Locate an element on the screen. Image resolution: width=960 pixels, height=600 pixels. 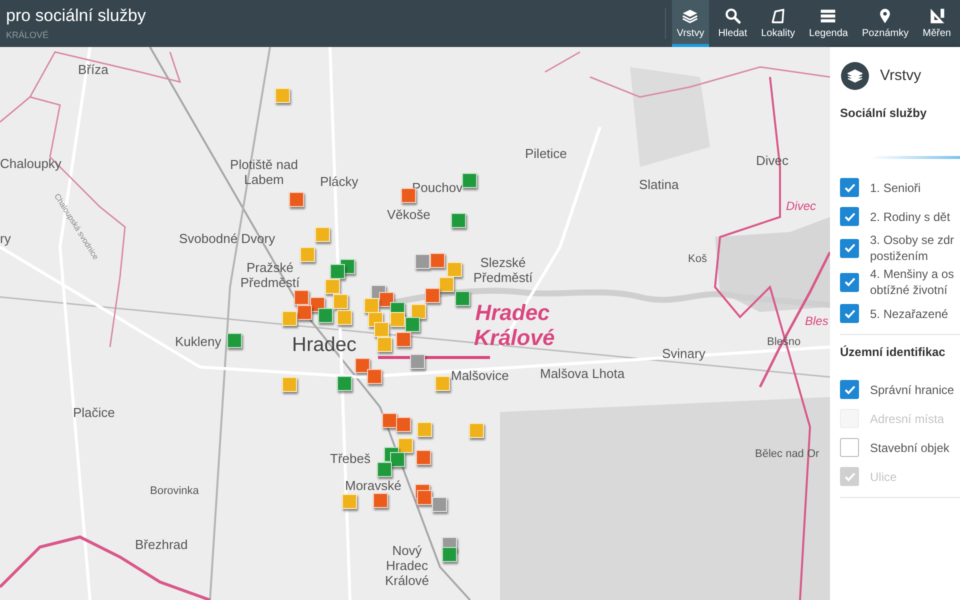
place-label: Plácky is located at coordinates (339, 181).